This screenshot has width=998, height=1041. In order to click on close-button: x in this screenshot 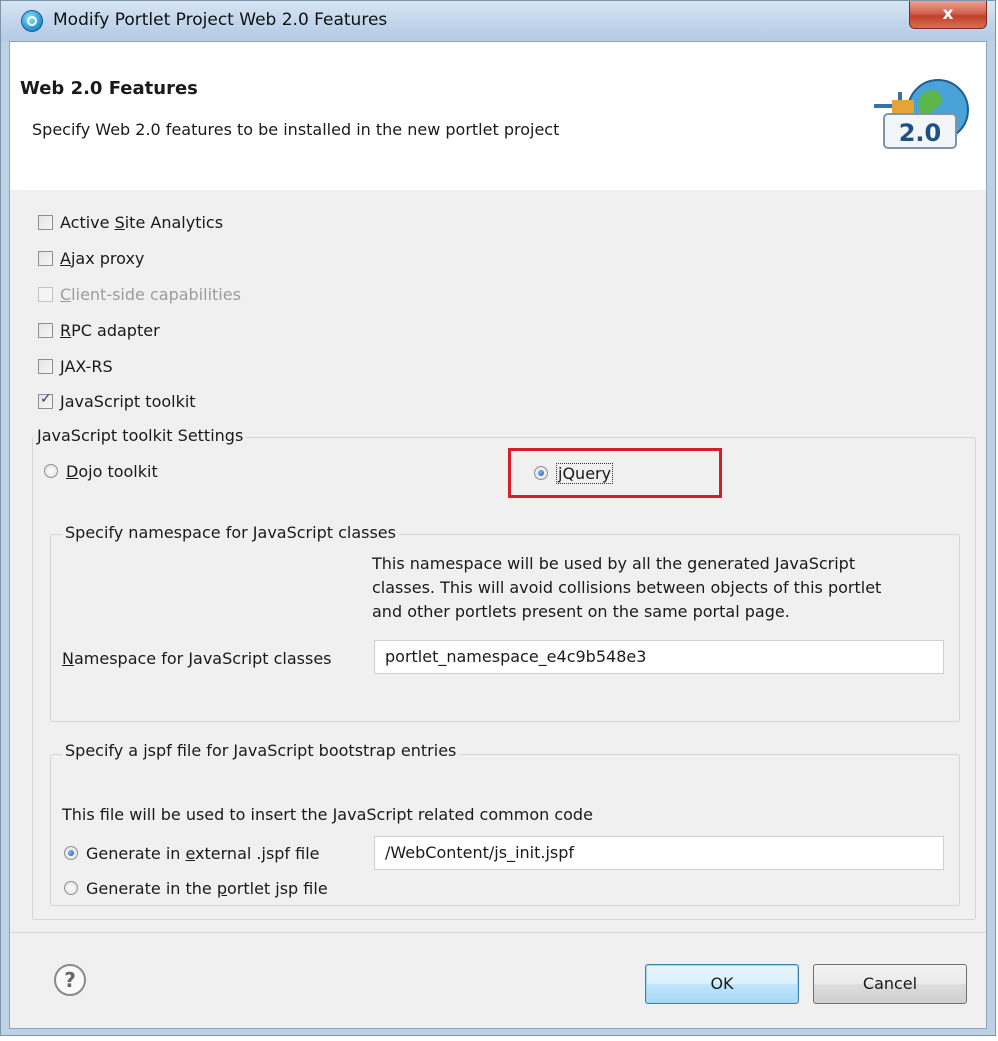, I will do `click(948, 15)`.